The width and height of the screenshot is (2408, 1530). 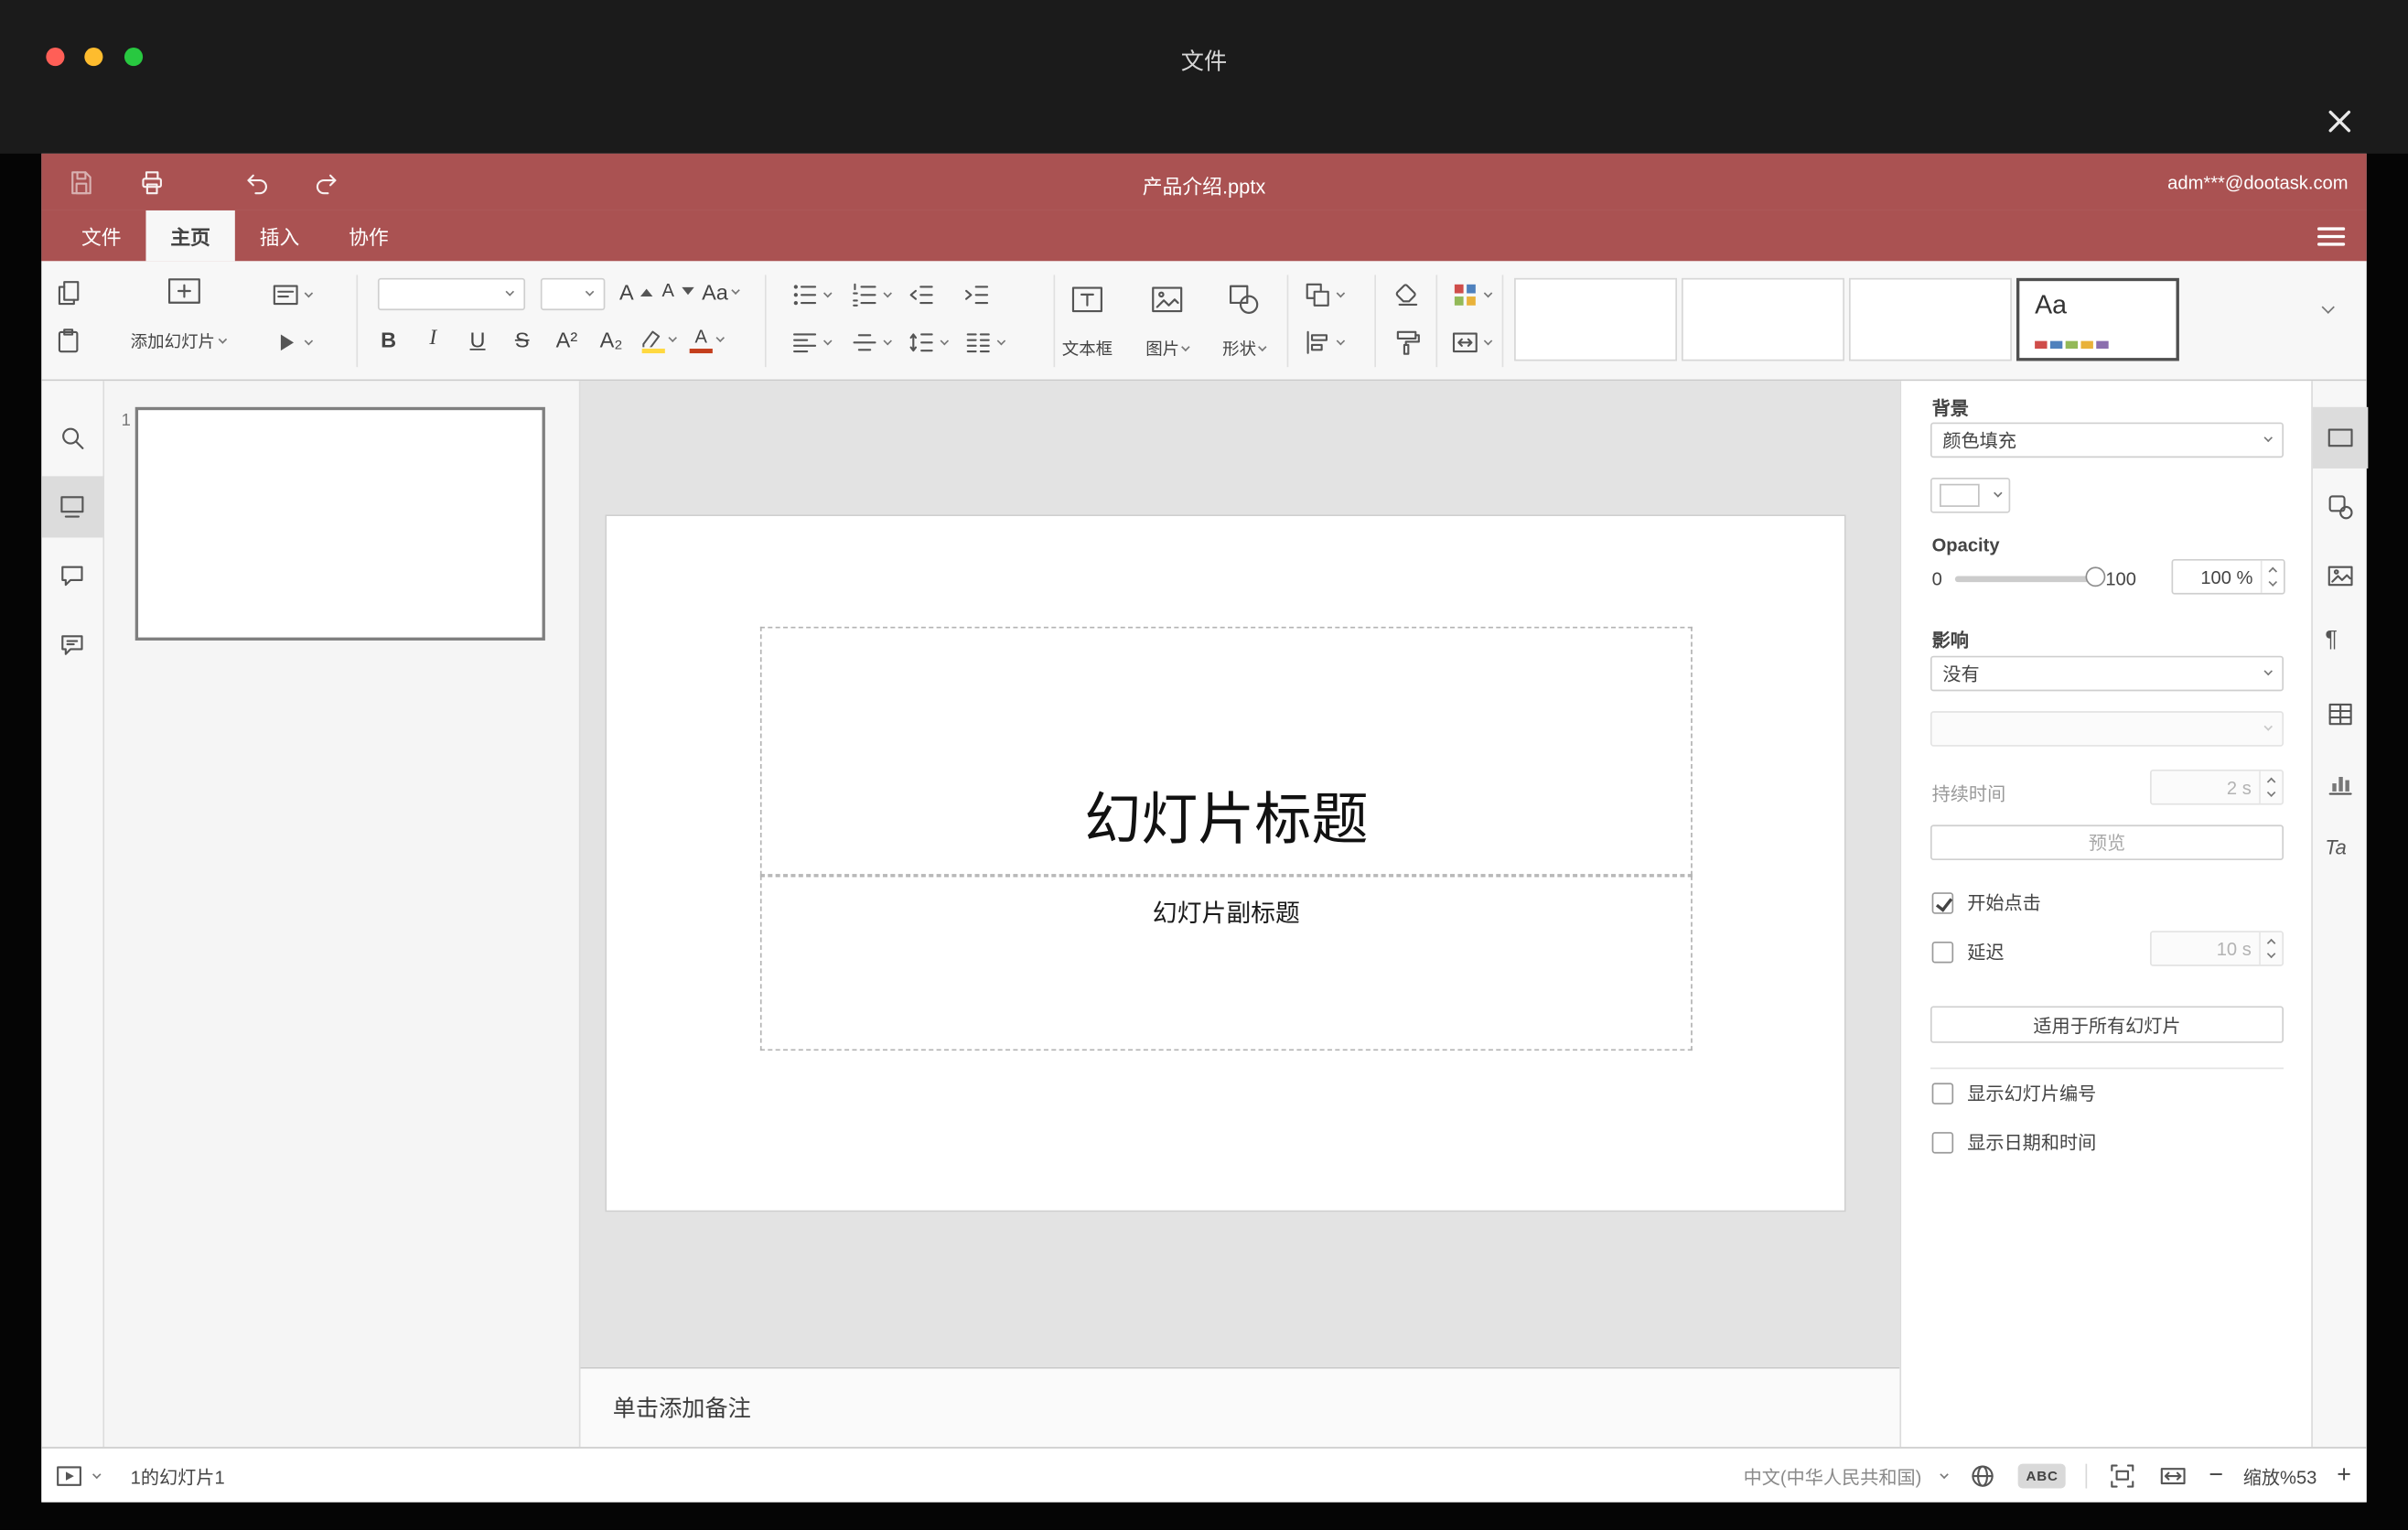 I want to click on color-scheme-button, so click(x=1471, y=294).